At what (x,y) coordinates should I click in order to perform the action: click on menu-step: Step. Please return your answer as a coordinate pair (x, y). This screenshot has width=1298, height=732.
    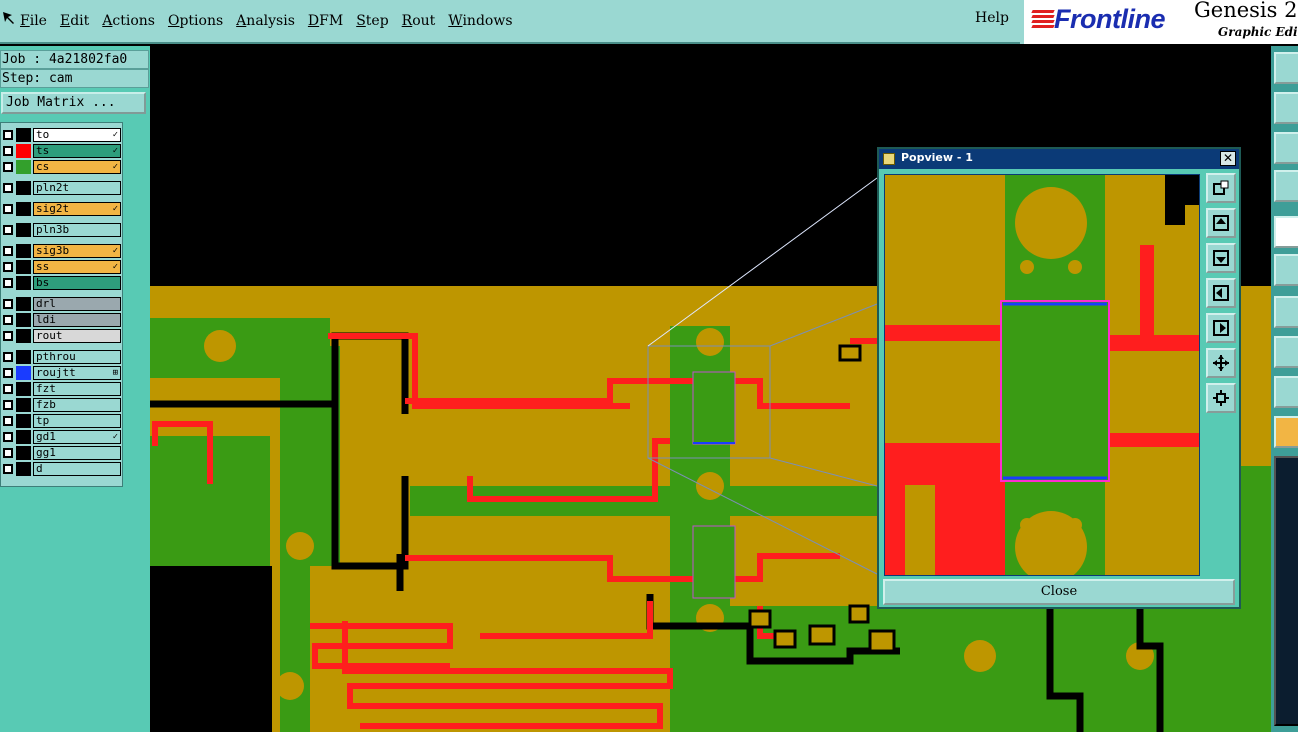
    Looking at the image, I should click on (372, 21).